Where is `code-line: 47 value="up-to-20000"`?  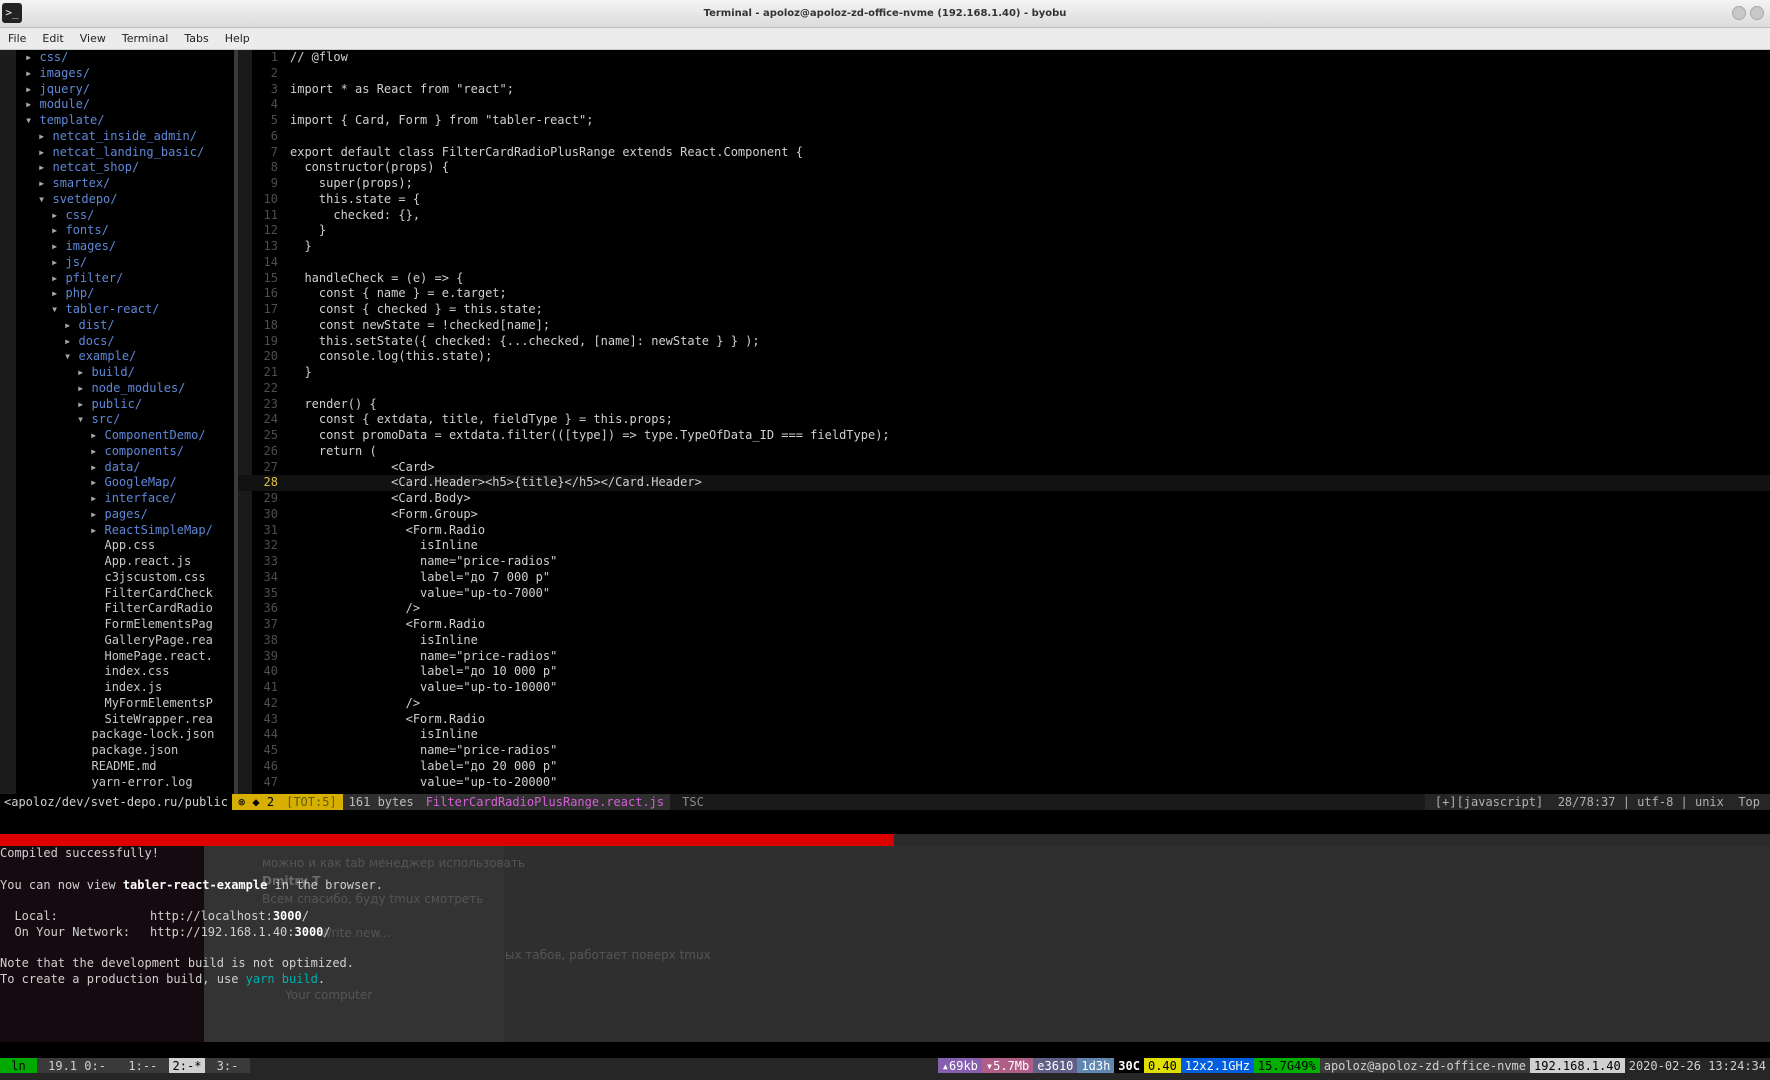 code-line: 47 value="up-to-20000" is located at coordinates (1004, 783).